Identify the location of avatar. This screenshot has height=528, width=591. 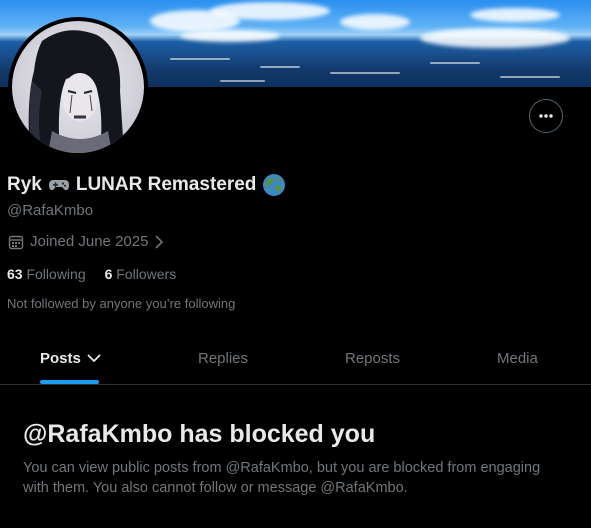
(78, 87).